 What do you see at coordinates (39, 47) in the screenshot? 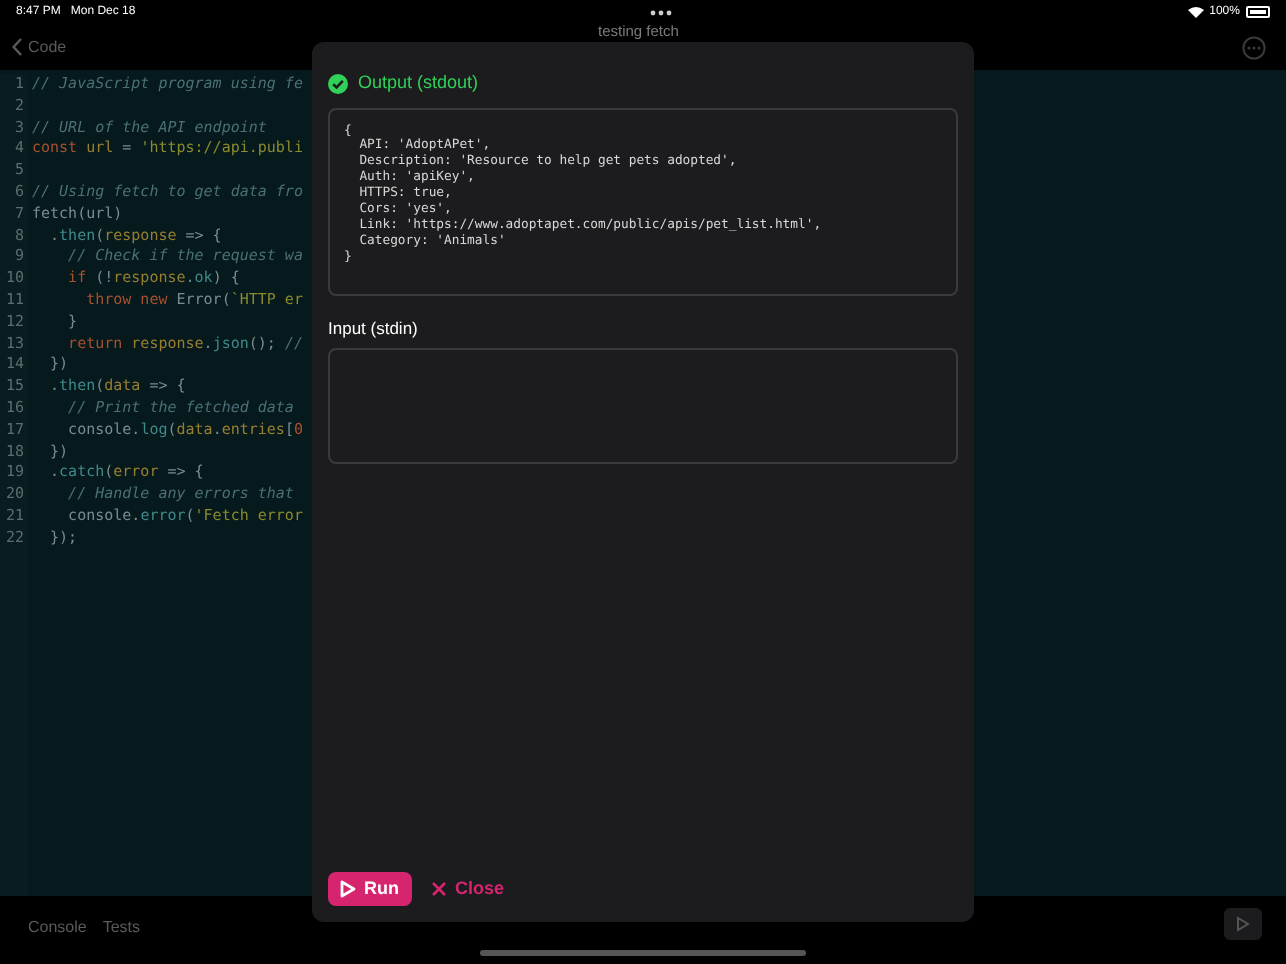
I see `back-button: Code` at bounding box center [39, 47].